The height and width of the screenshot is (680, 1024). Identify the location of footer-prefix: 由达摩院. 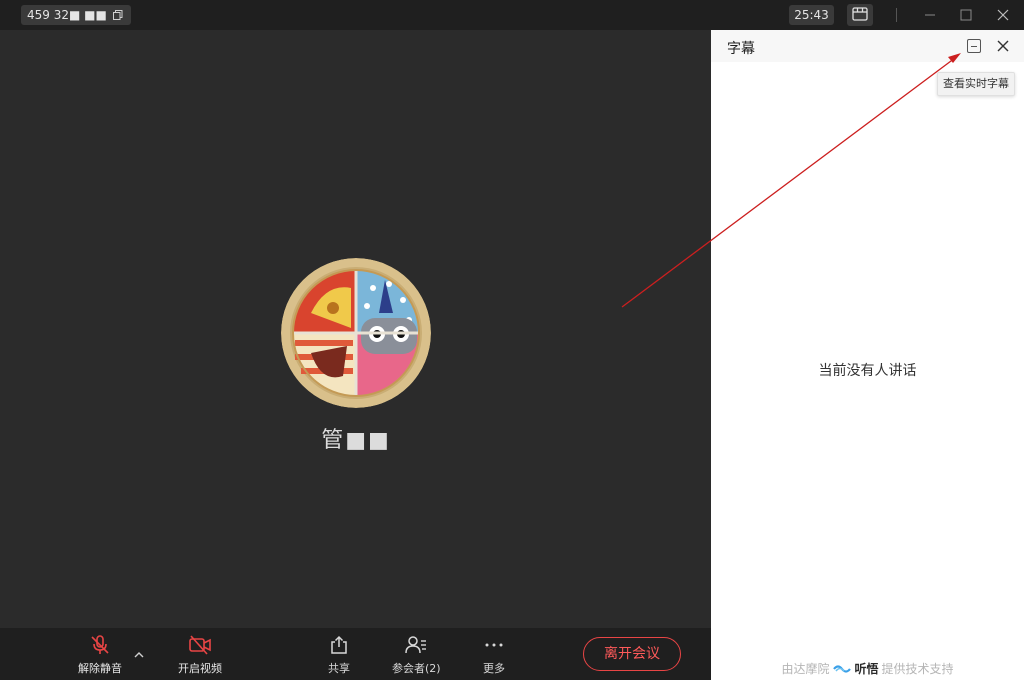
(805, 669).